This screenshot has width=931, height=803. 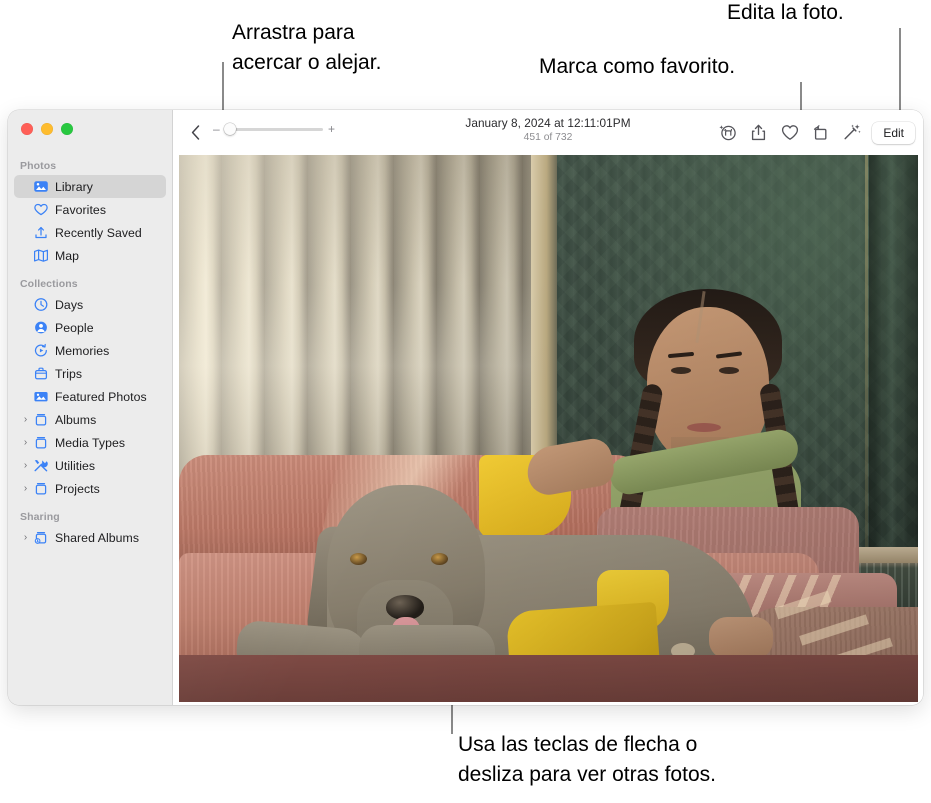 I want to click on share-button, so click(x=758, y=133).